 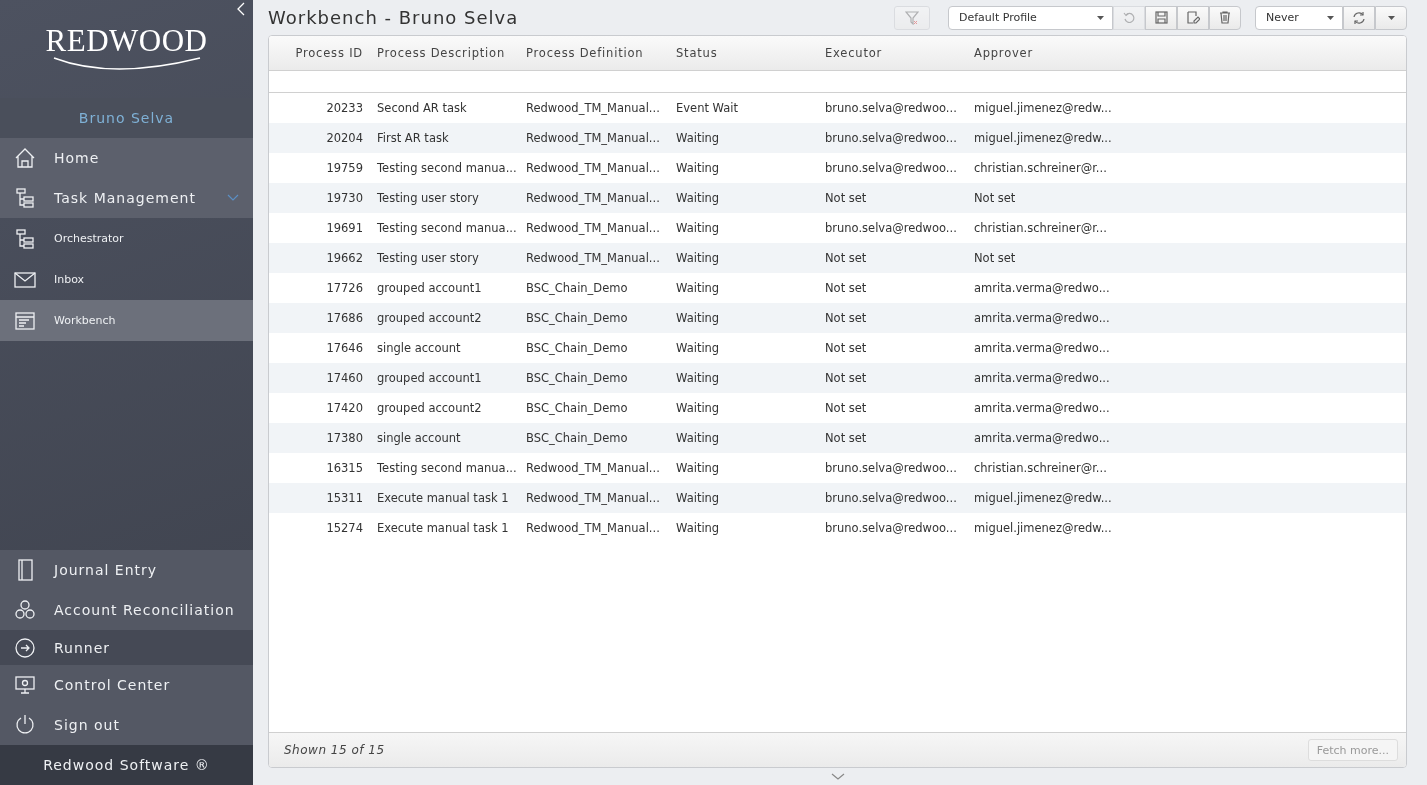 What do you see at coordinates (429, 408) in the screenshot?
I see `table-cell-text: grouped account2` at bounding box center [429, 408].